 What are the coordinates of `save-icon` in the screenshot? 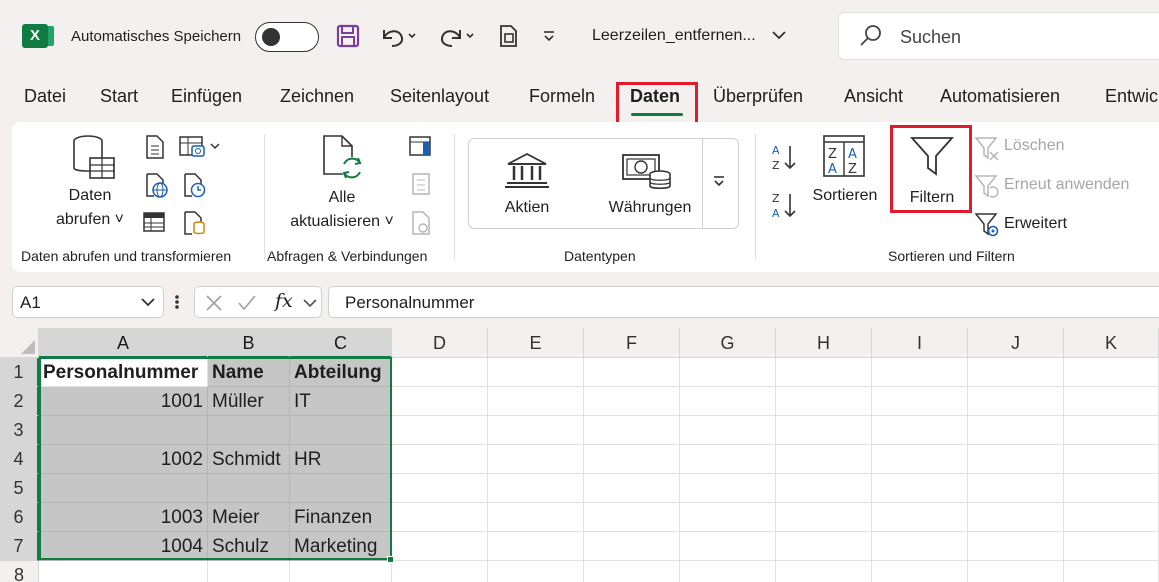 It's located at (348, 36).